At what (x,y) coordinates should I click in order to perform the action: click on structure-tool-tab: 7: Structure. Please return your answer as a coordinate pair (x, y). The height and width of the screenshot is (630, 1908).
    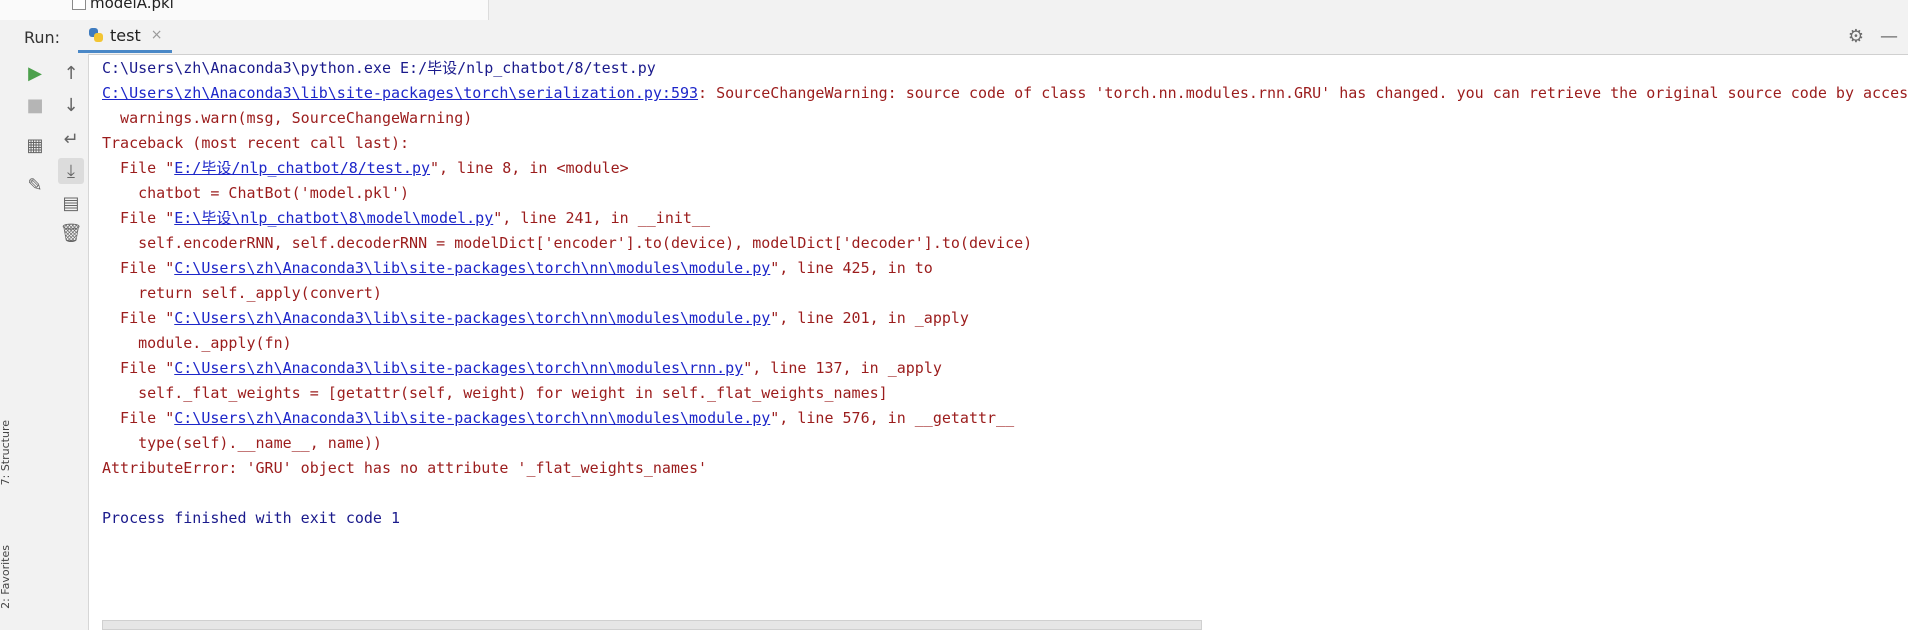
    Looking at the image, I should click on (6, 452).